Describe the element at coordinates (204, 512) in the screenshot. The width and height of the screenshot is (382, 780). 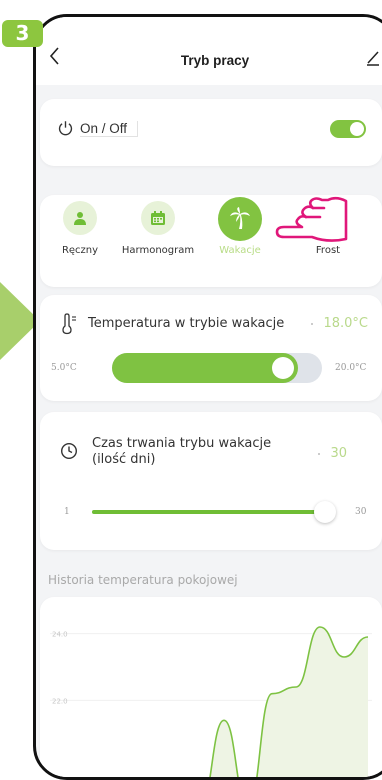
I see `duration-slider-fill` at that location.